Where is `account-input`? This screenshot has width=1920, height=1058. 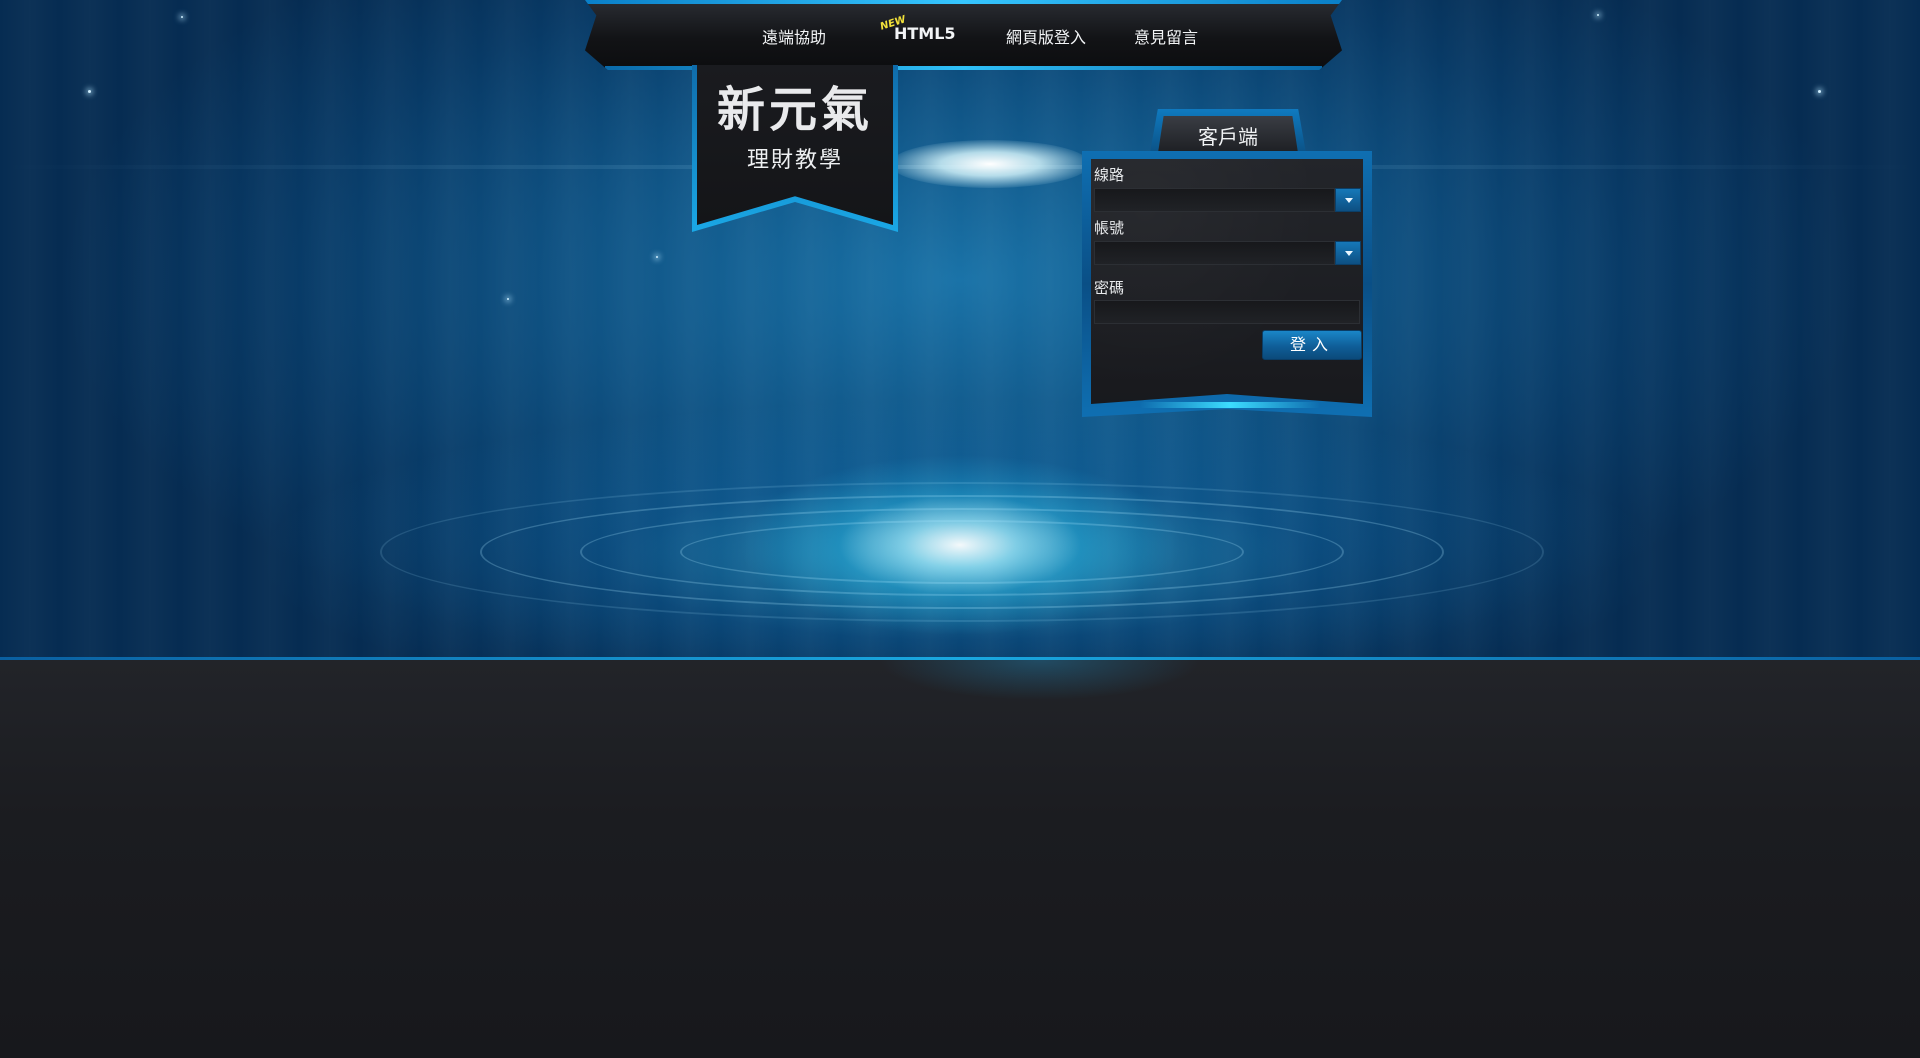
account-input is located at coordinates (1214, 253).